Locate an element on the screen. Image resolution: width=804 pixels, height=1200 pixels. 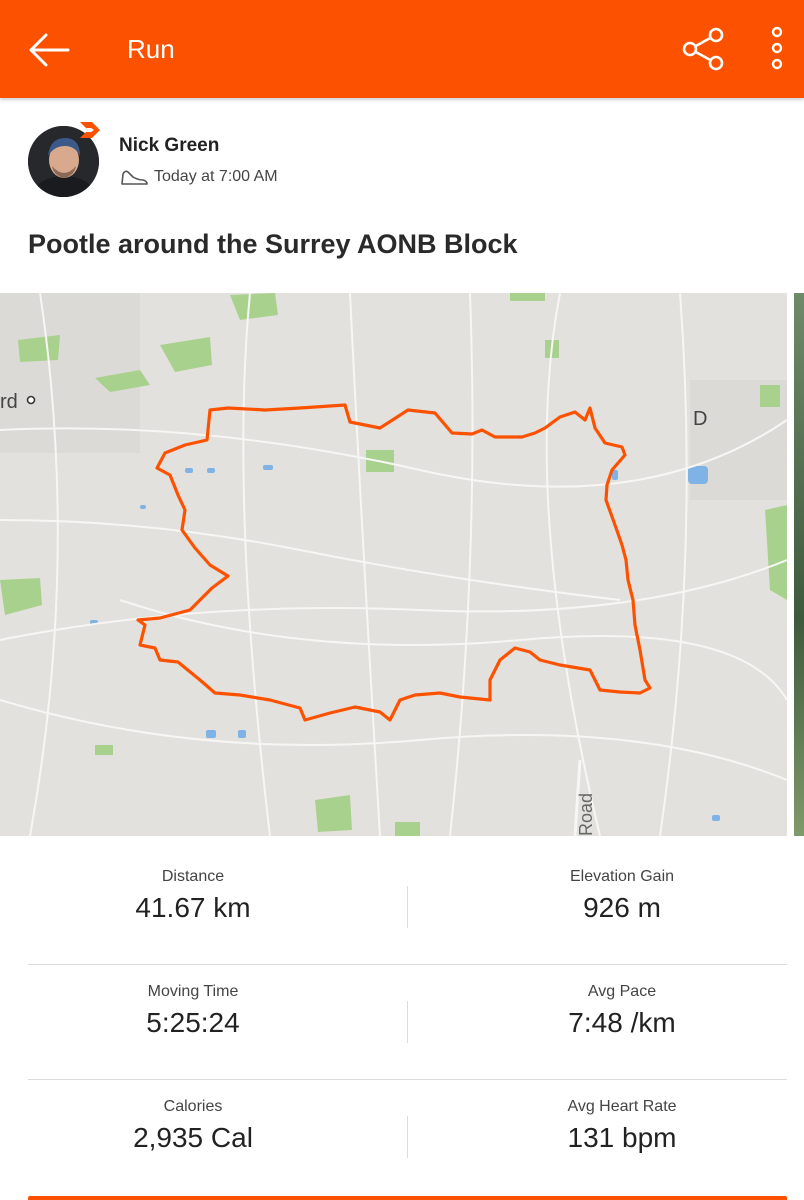
activity-title: Pootle around the Surrey AONB Block is located at coordinates (273, 244).